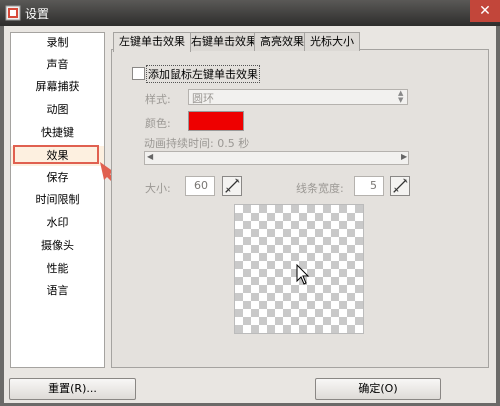 This screenshot has height=406, width=500. What do you see at coordinates (320, 188) in the screenshot?
I see `line-width-label: 线条宽度:` at bounding box center [320, 188].